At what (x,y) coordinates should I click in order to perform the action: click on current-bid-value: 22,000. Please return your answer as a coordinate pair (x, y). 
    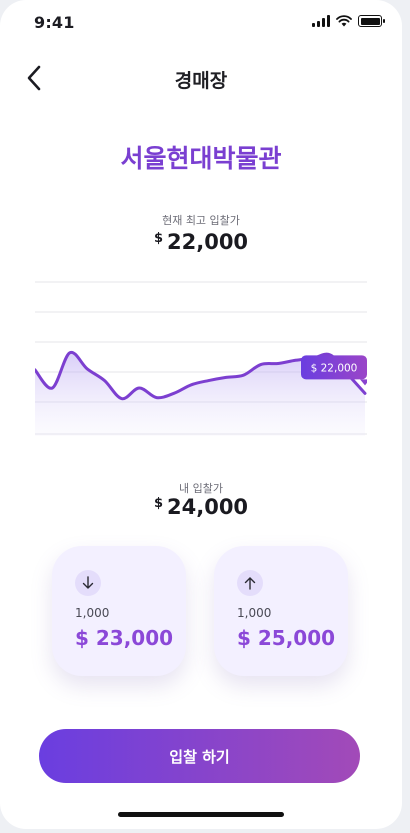
    Looking at the image, I should click on (208, 242).